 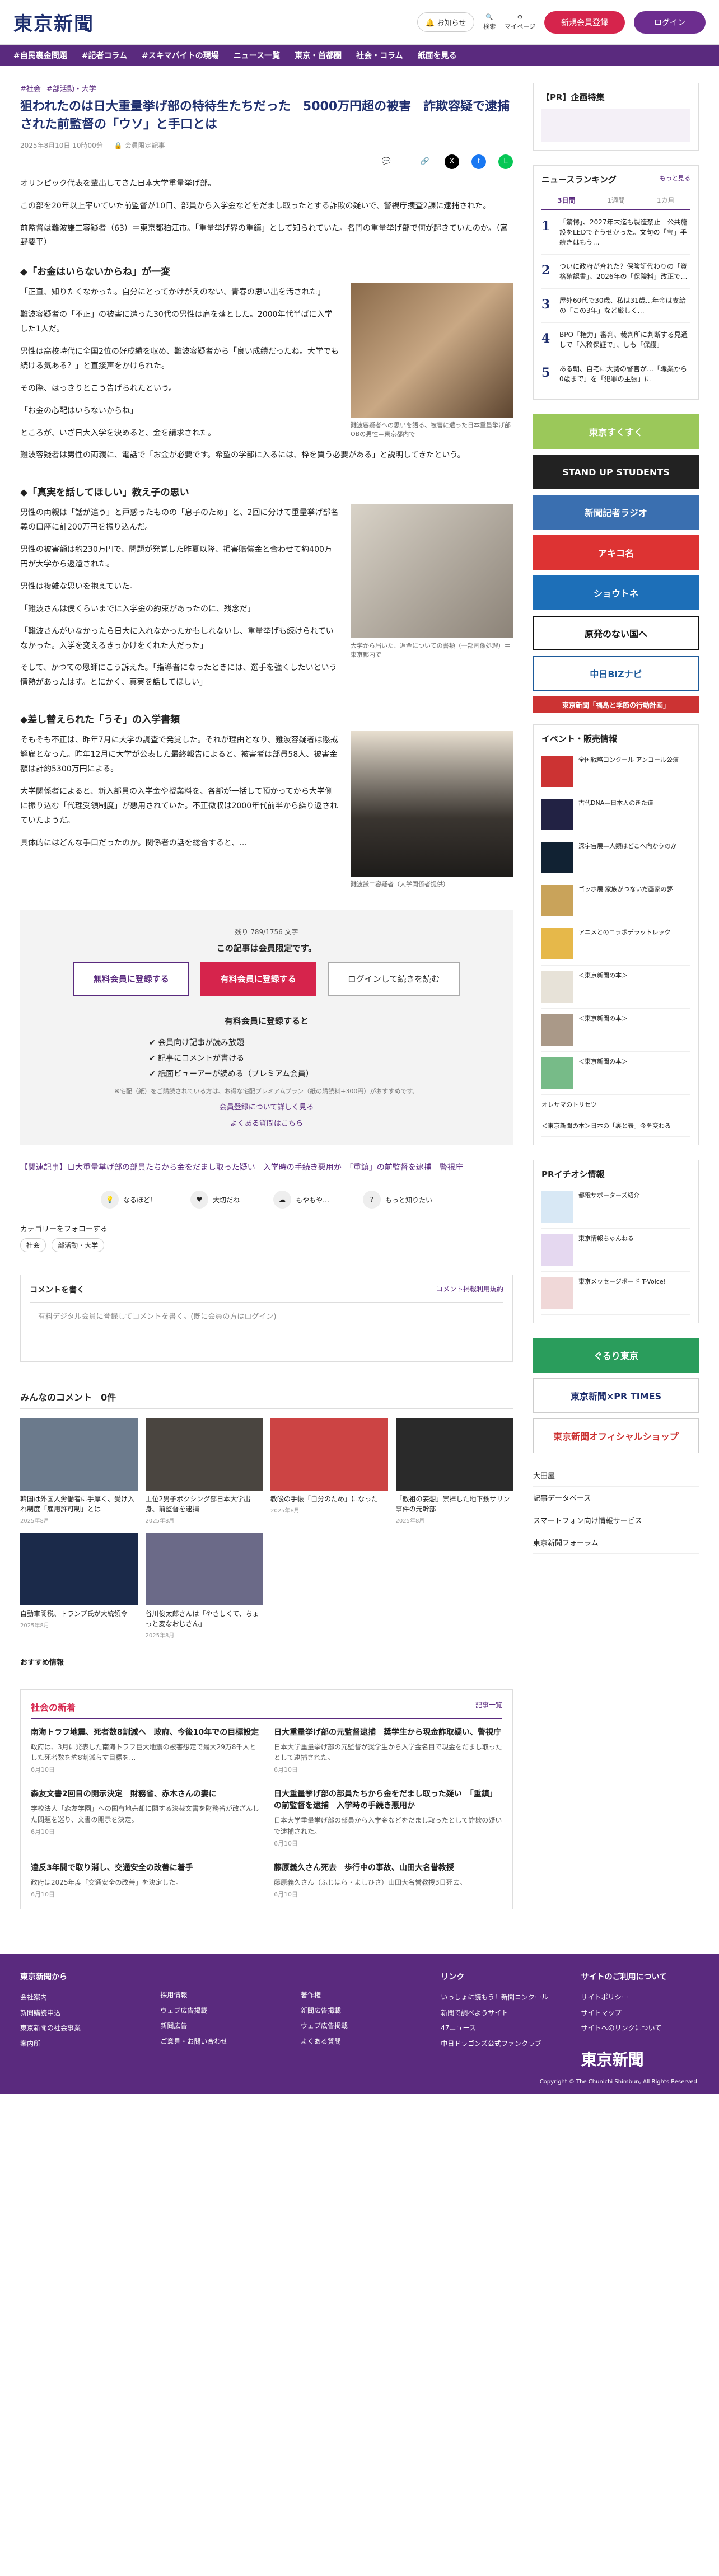 I want to click on footer-link: いっしょに読もう！新聞コンクール, so click(x=499, y=1998).